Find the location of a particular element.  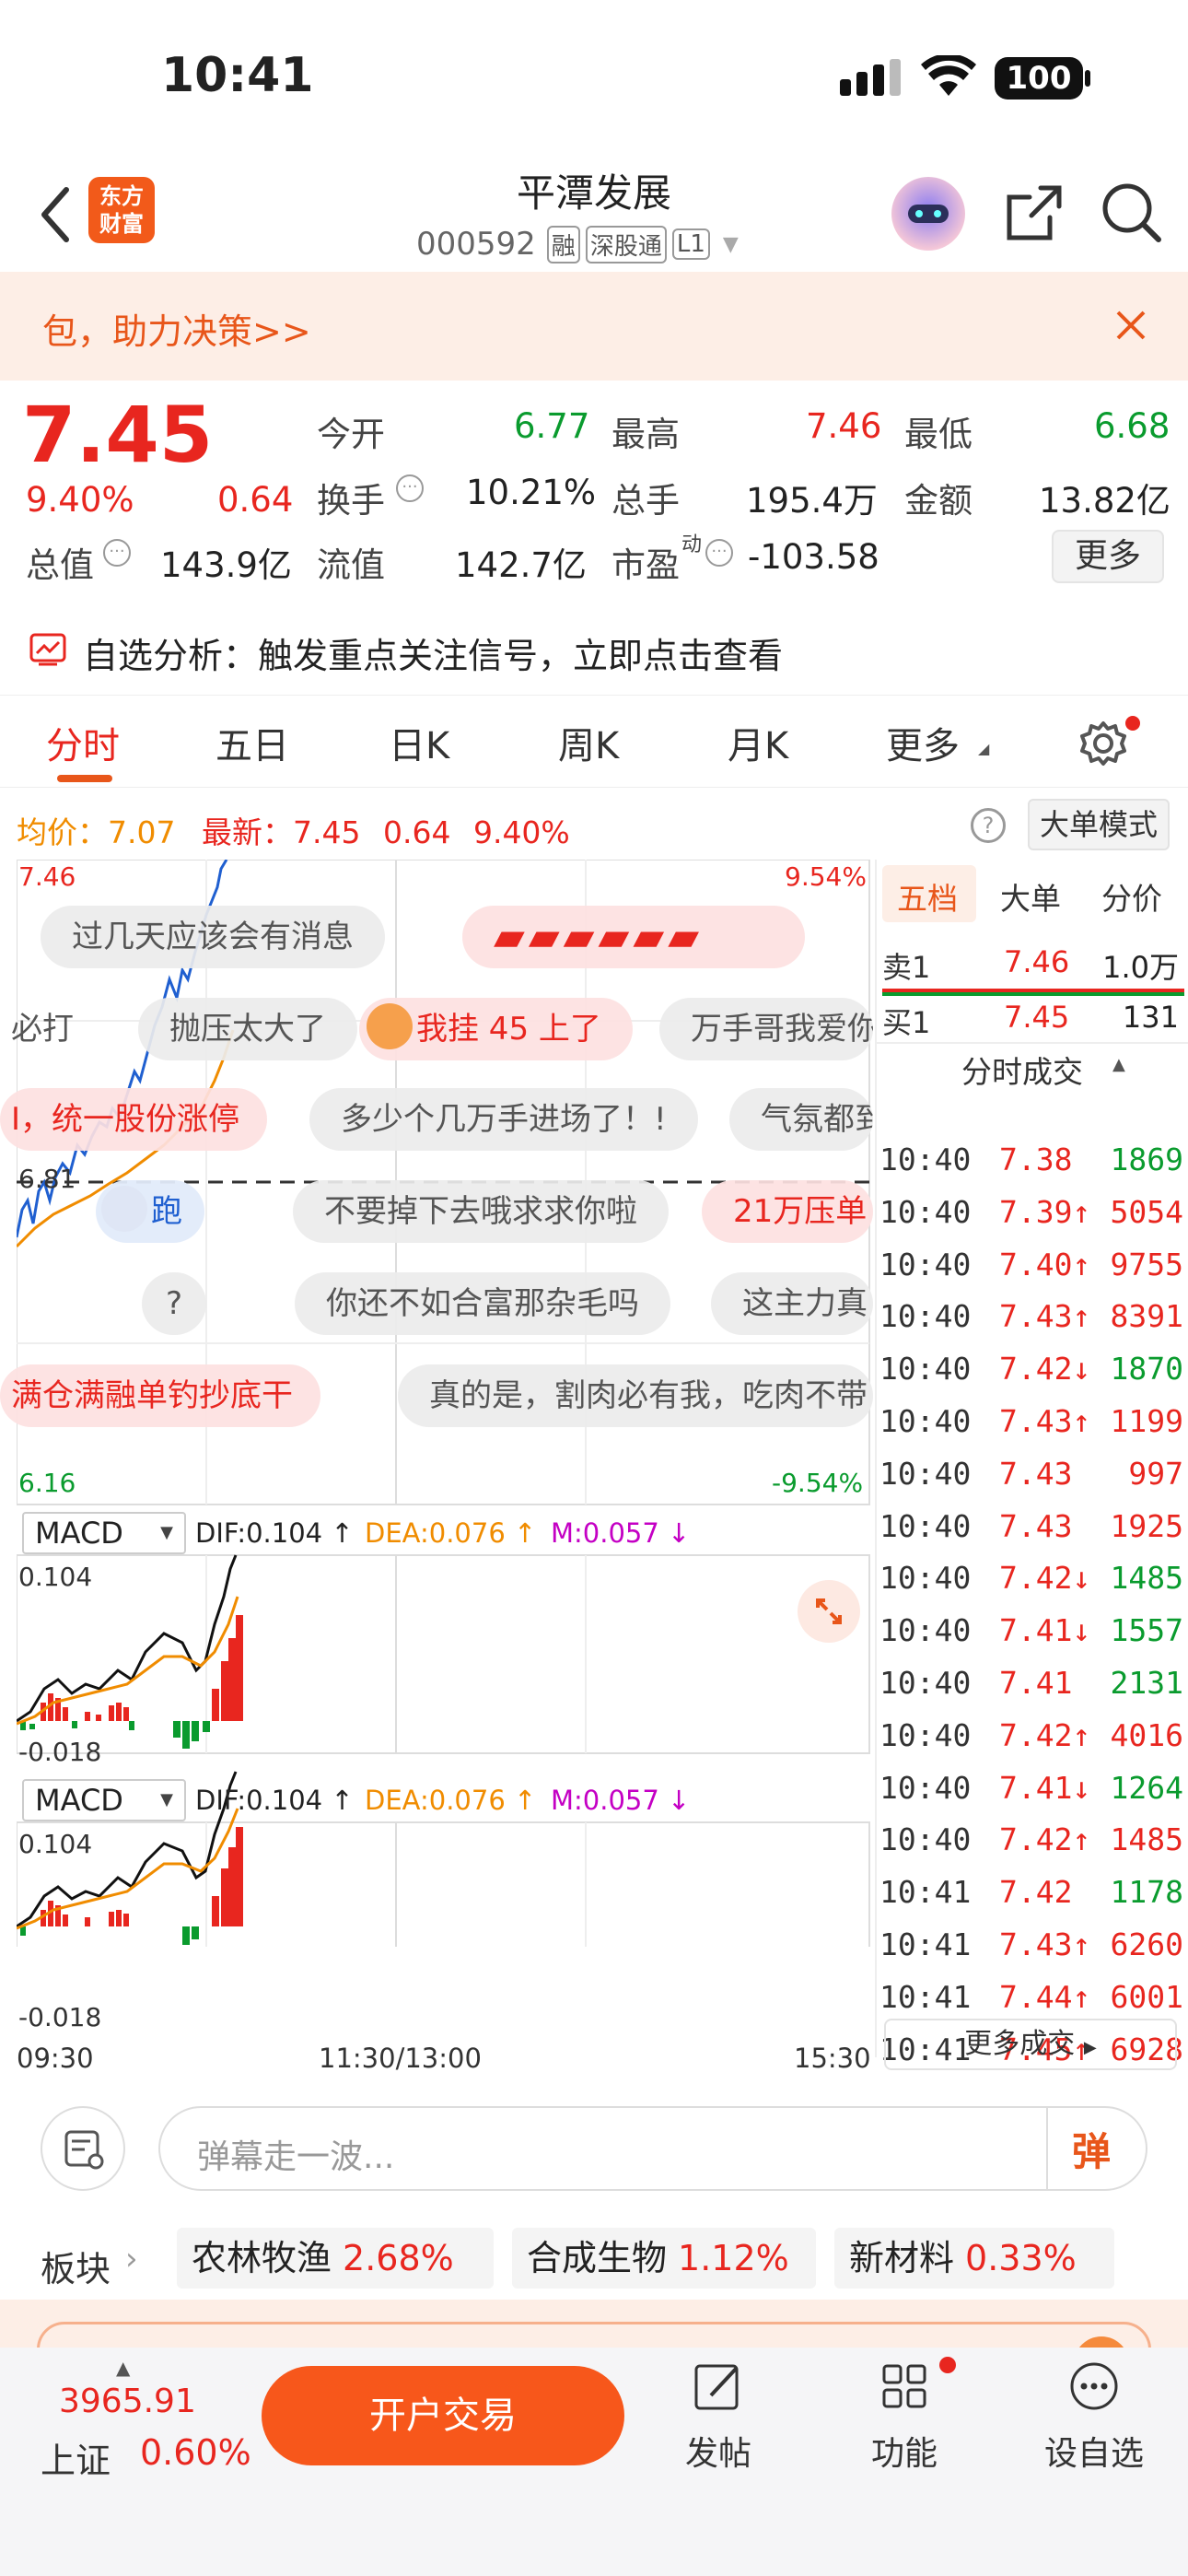

danmu-comment: 这主力真 is located at coordinates (792, 1303).